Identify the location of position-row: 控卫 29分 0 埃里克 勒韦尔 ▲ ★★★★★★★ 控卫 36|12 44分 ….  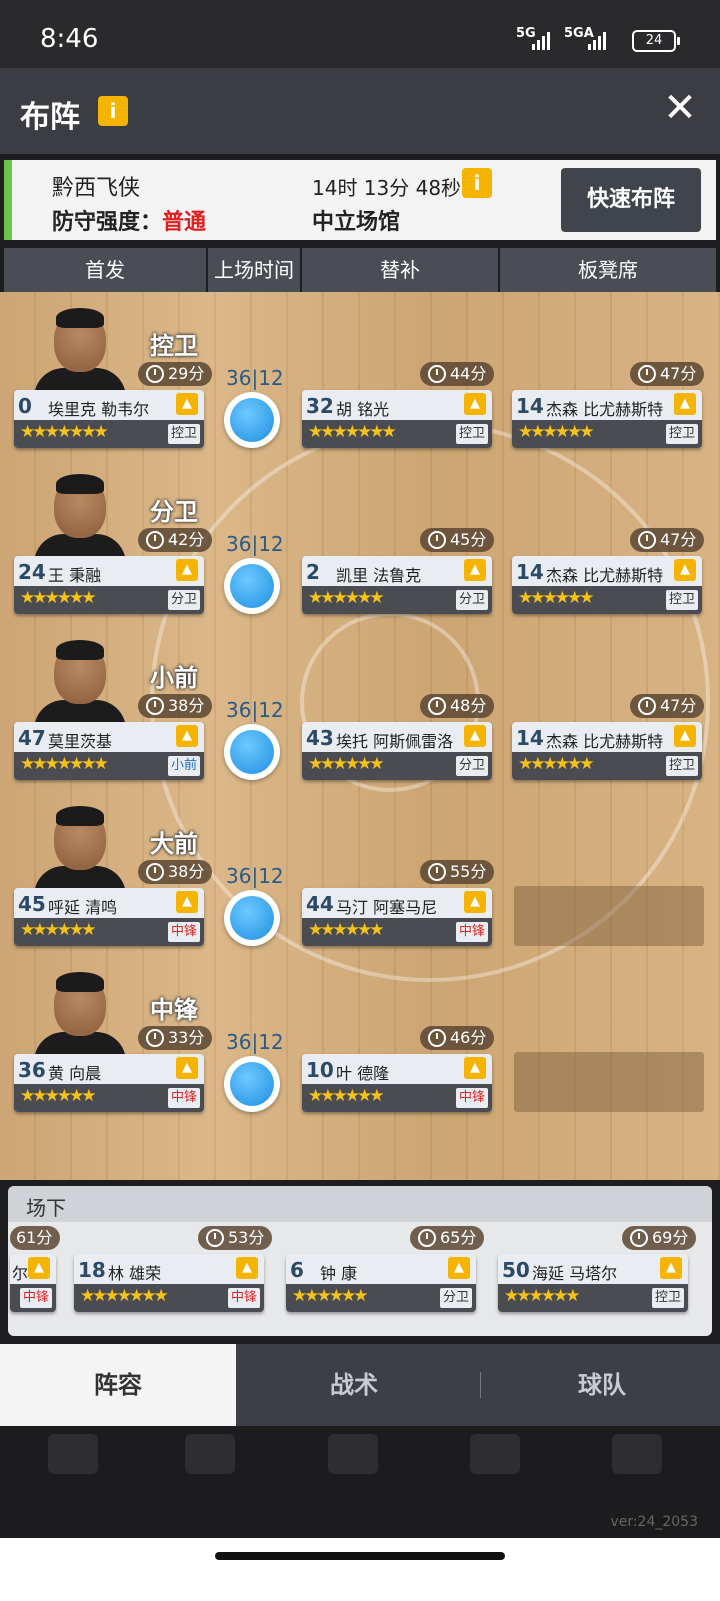
(360, 385).